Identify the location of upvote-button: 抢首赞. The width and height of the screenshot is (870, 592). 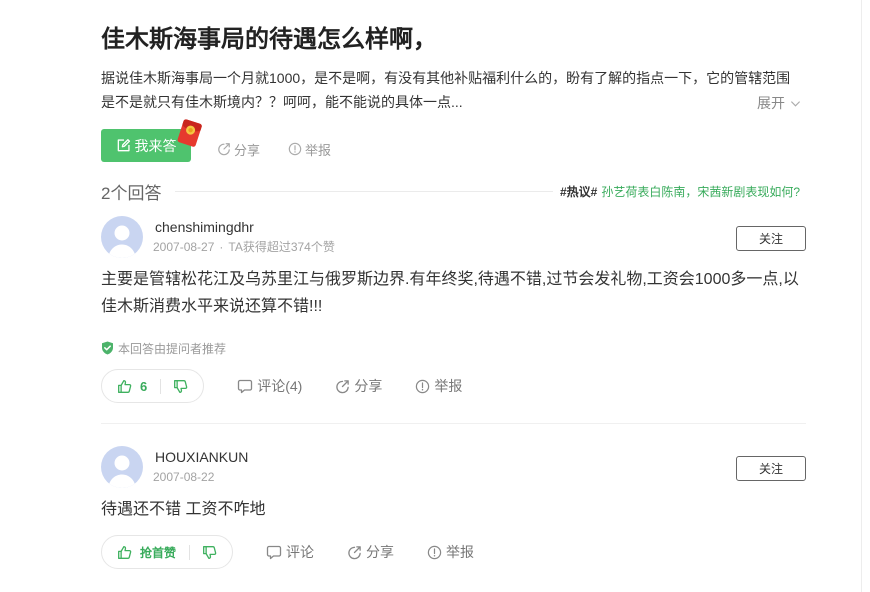
(146, 552).